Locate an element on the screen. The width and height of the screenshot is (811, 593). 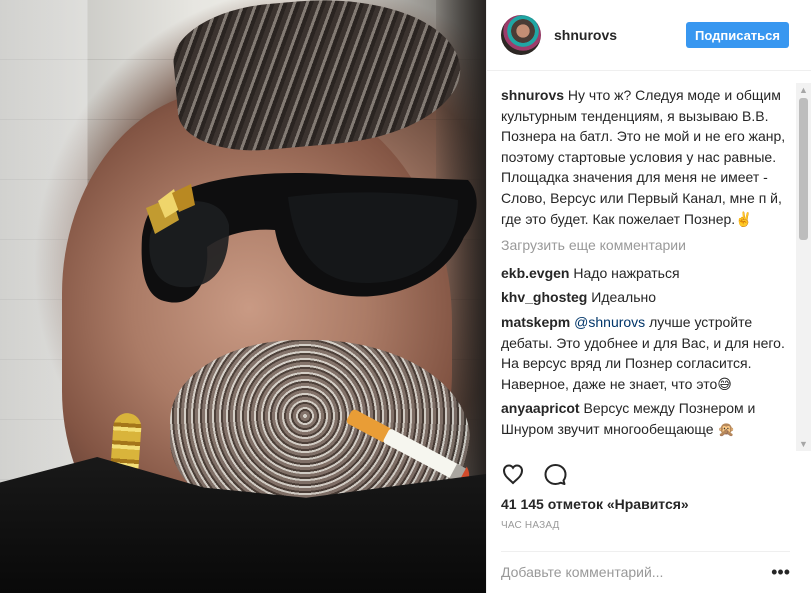
comment-author: khv_ghosteg is located at coordinates (544, 297).